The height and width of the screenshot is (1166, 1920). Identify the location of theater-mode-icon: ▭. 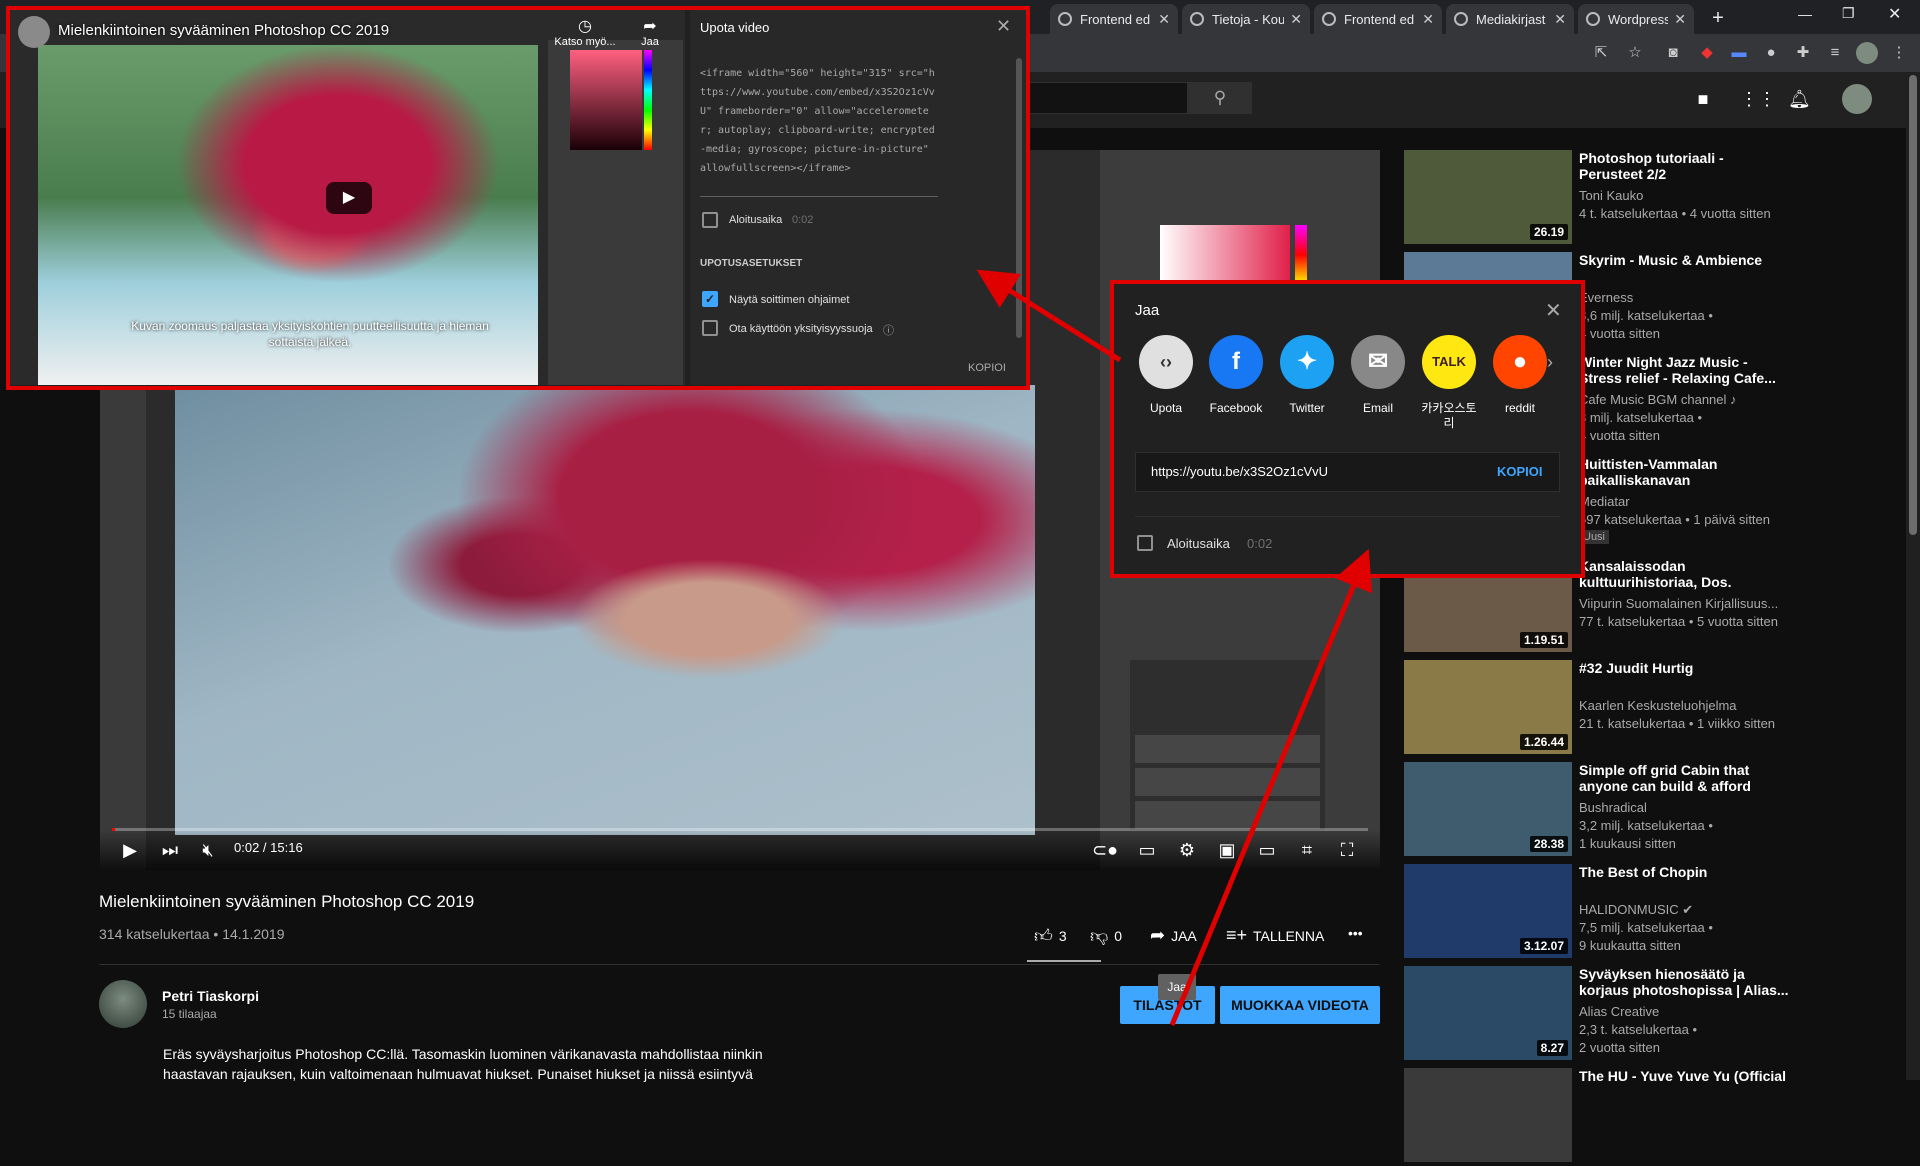
(1267, 850).